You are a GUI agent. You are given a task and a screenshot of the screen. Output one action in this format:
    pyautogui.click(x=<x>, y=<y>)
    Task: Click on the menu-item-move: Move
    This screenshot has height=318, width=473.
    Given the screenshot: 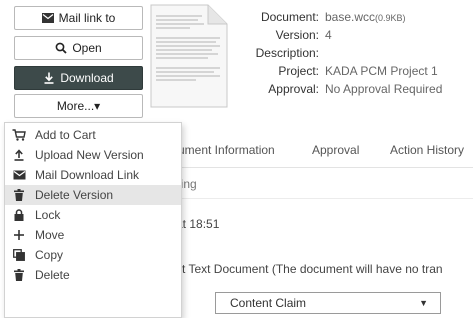 What is the action you would take?
    pyautogui.click(x=93, y=235)
    